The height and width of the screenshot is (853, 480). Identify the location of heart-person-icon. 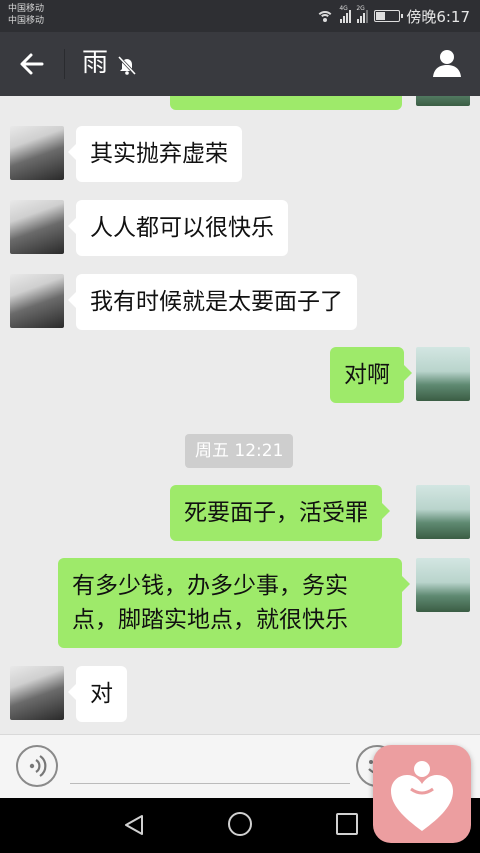
(422, 796).